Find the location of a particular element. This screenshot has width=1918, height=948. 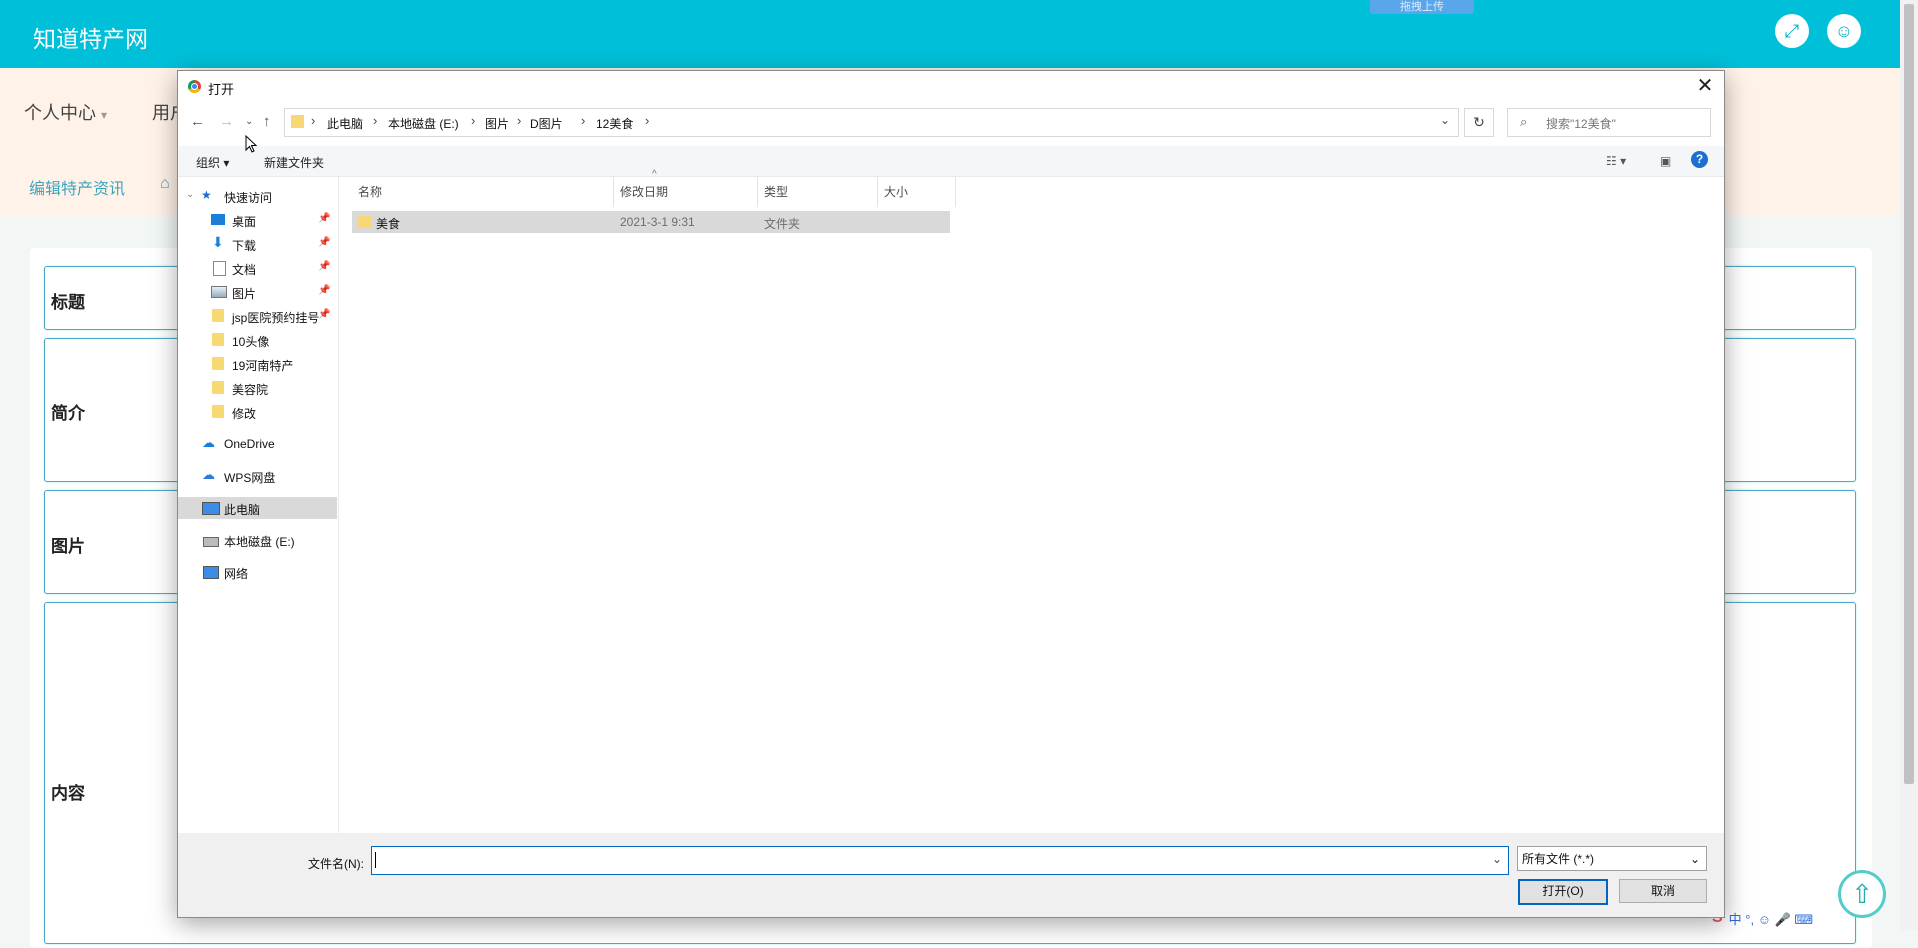

nav-personal-center: 个人中心 ▾ is located at coordinates (65, 112).